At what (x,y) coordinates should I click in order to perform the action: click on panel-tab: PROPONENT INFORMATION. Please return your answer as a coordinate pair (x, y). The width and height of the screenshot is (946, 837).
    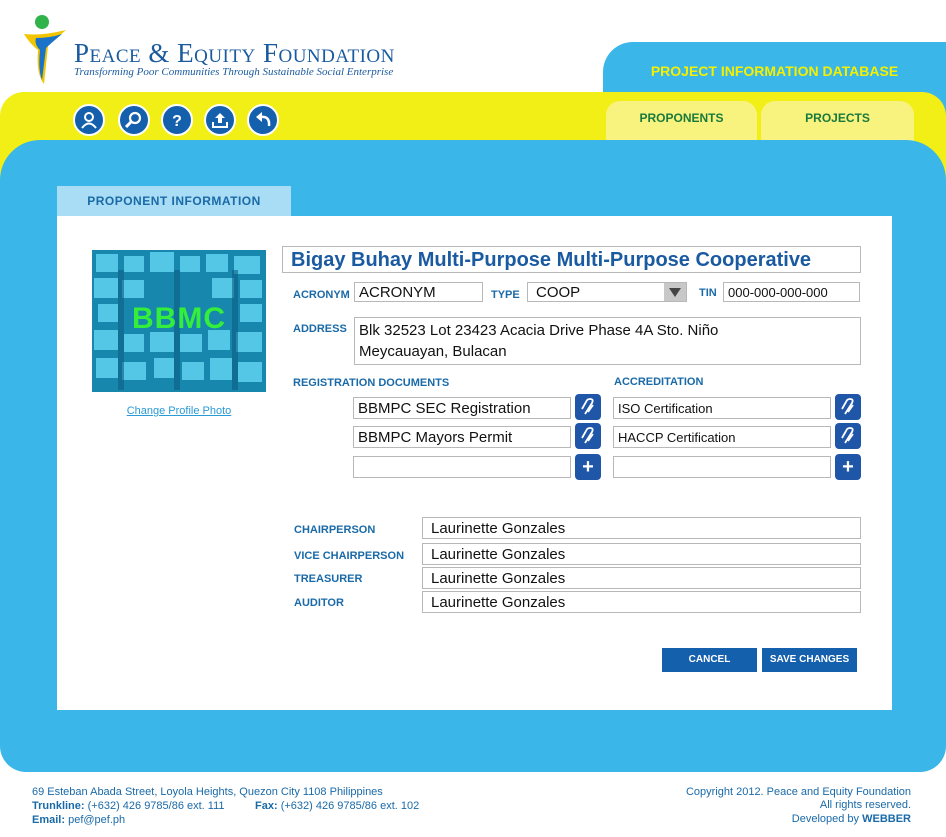
    Looking at the image, I should click on (174, 201).